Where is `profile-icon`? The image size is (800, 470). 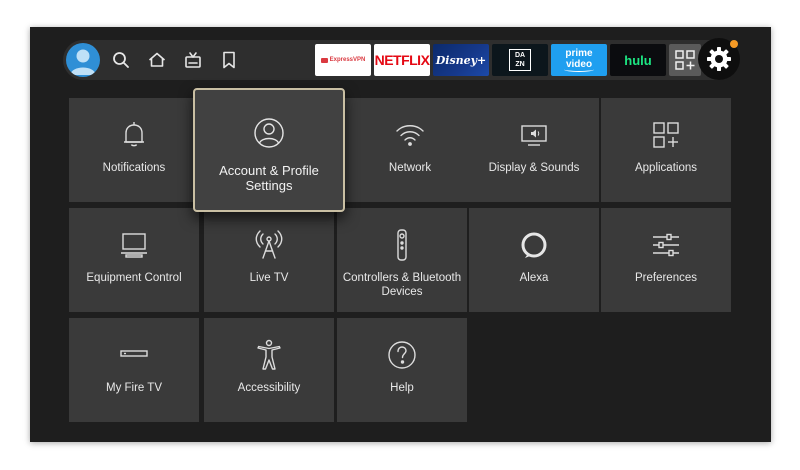
profile-icon is located at coordinates (269, 133).